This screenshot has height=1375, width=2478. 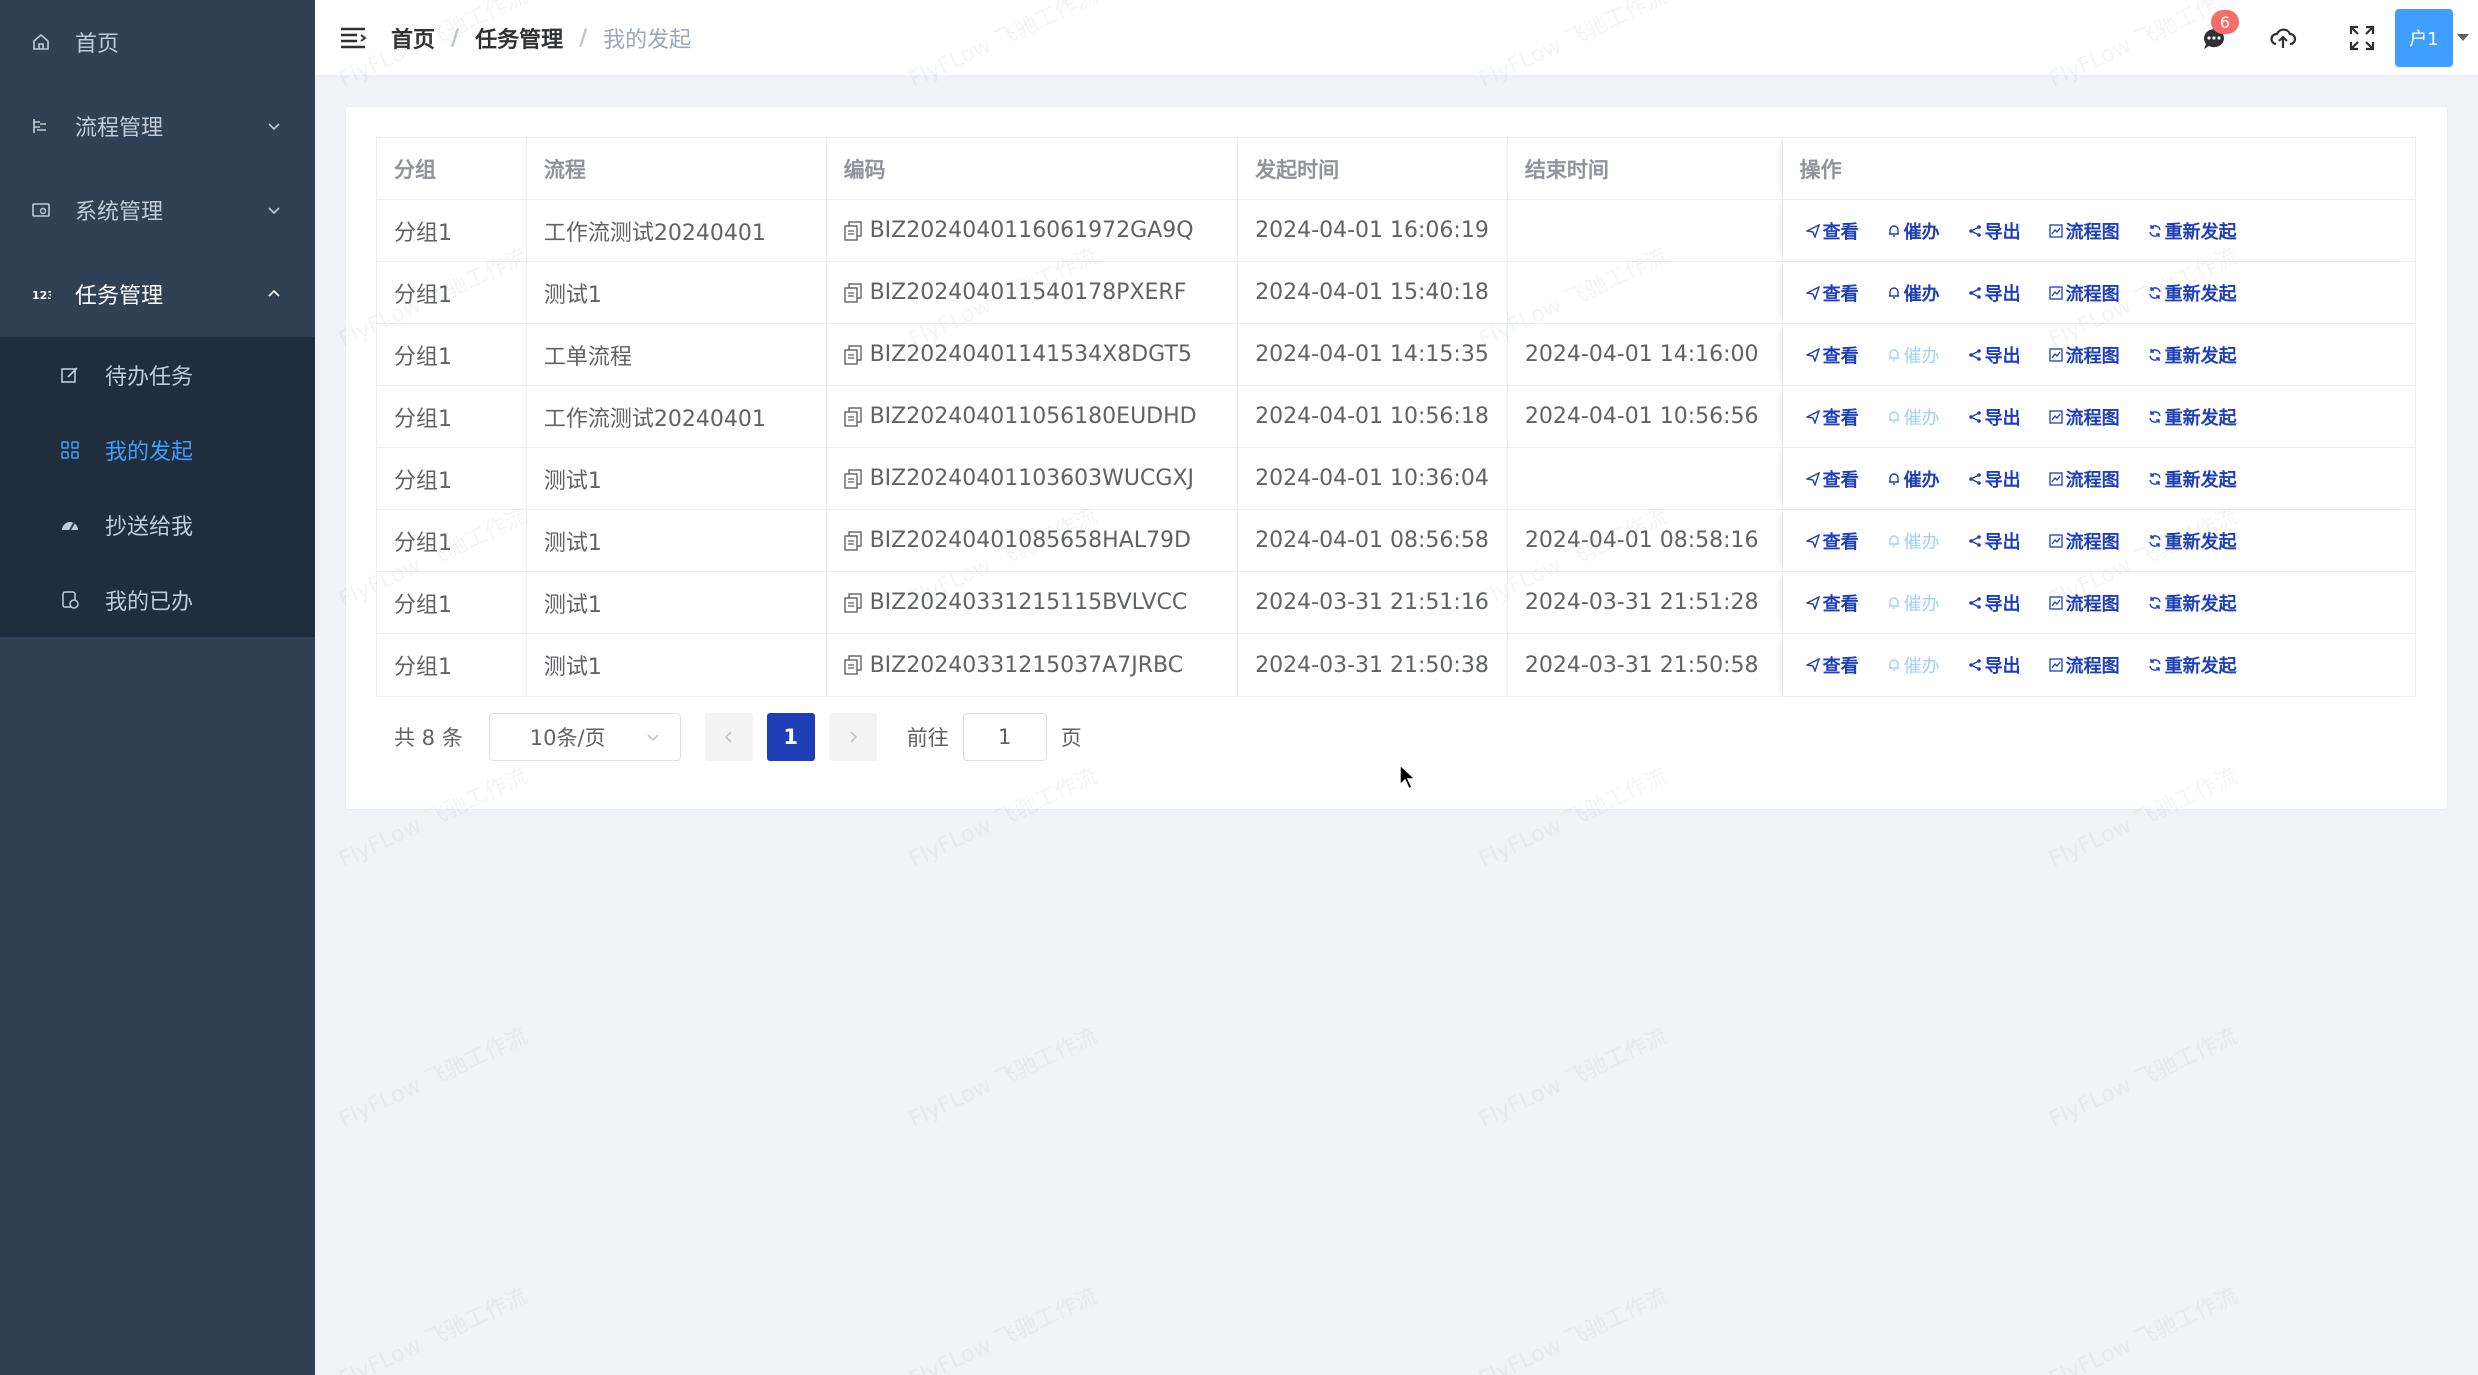 I want to click on cell-end-time: 2024-04-01 08:58:16, so click(x=1645, y=540).